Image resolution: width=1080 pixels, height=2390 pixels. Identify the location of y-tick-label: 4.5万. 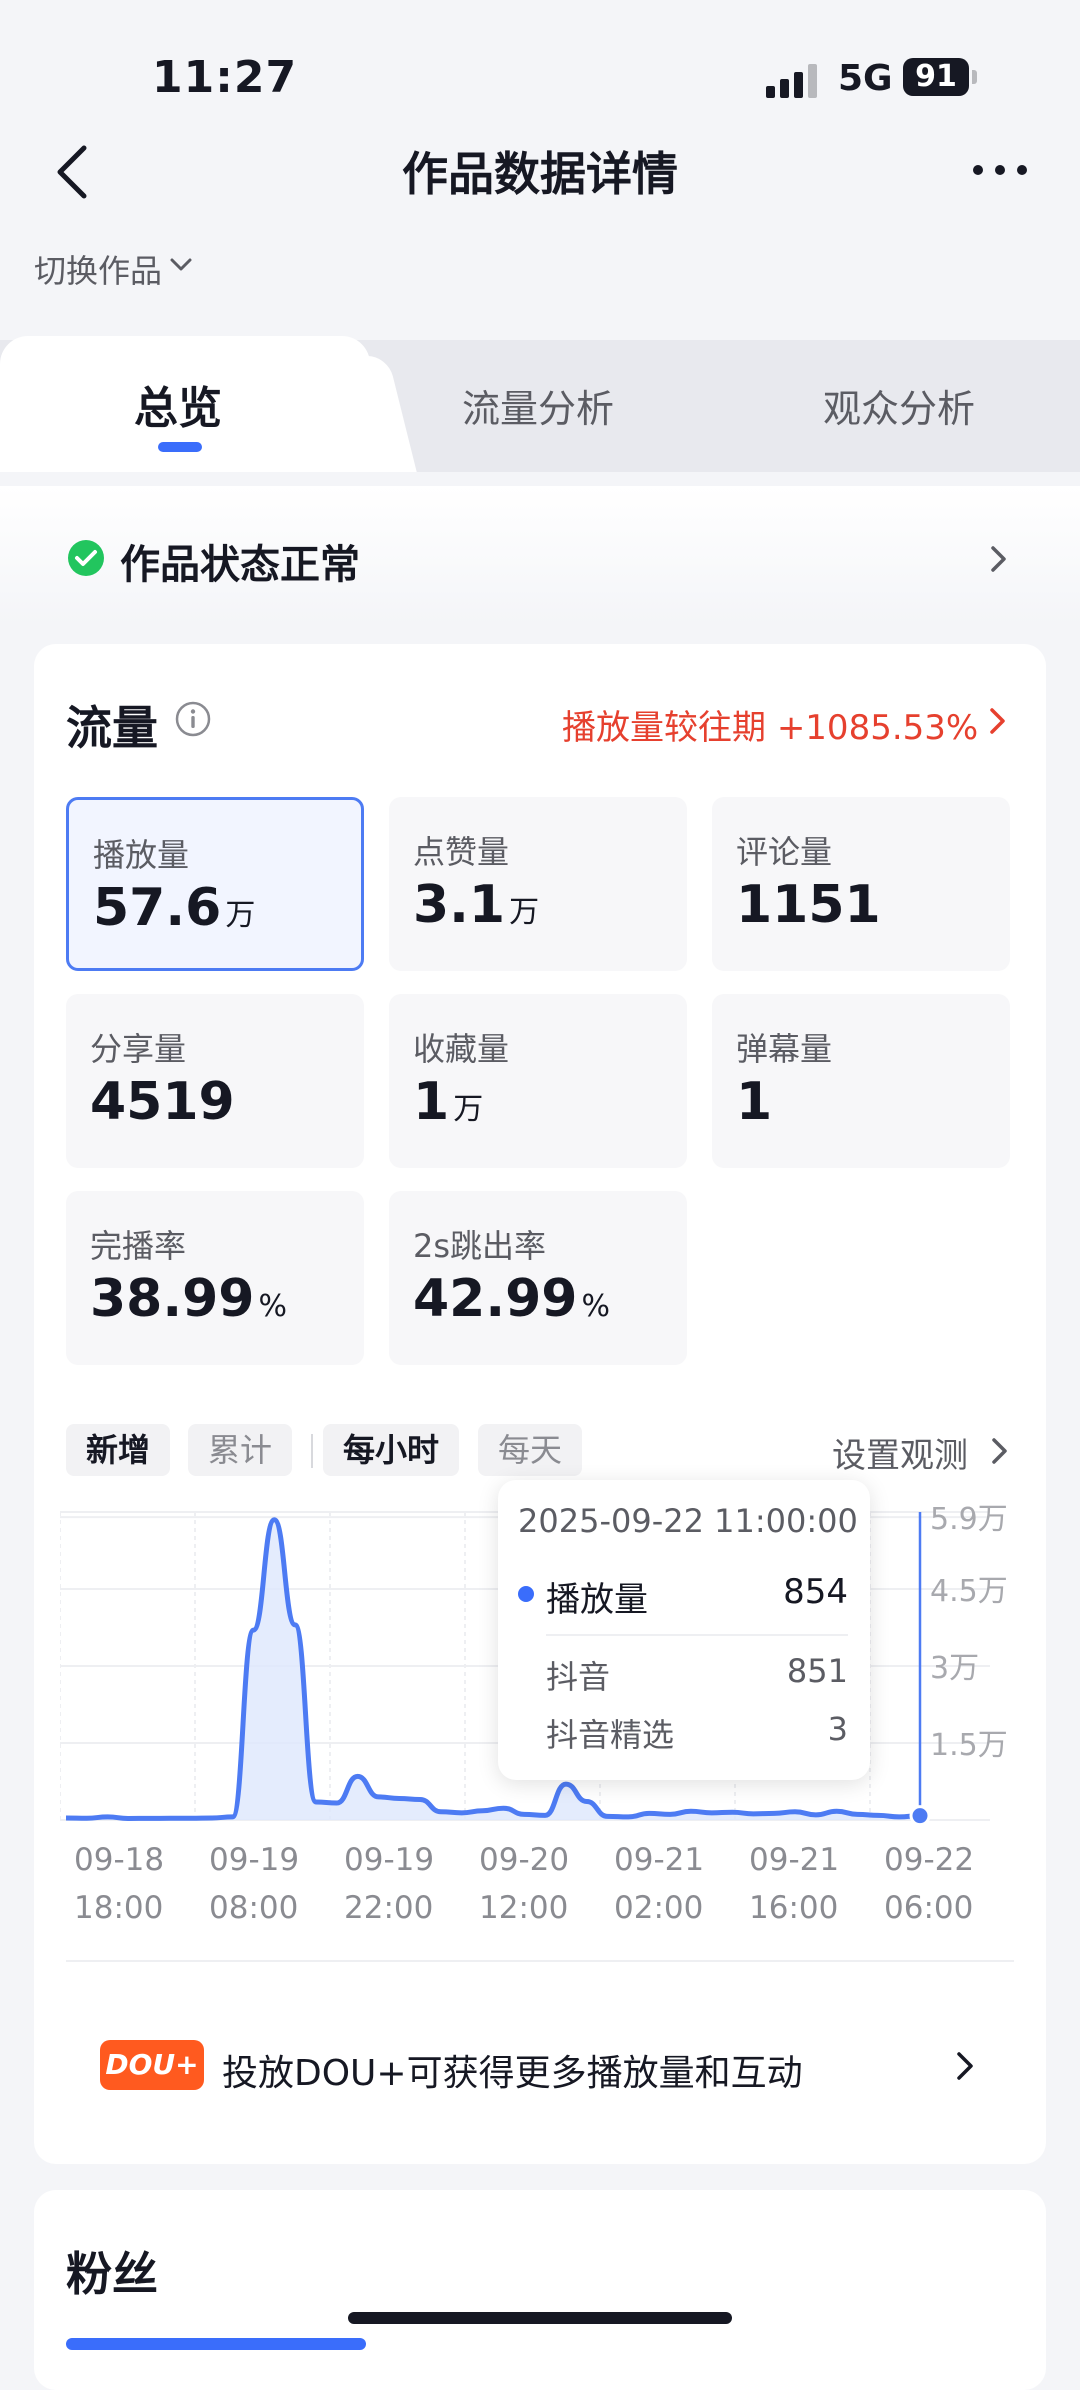
(969, 1591).